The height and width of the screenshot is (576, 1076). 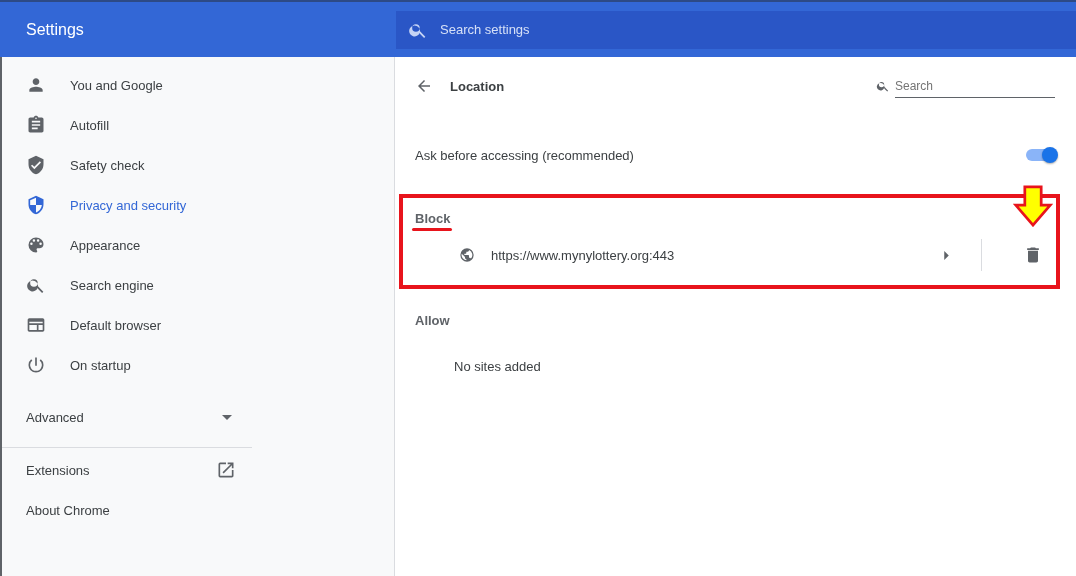 I want to click on section-heading: Block, so click(x=433, y=218).